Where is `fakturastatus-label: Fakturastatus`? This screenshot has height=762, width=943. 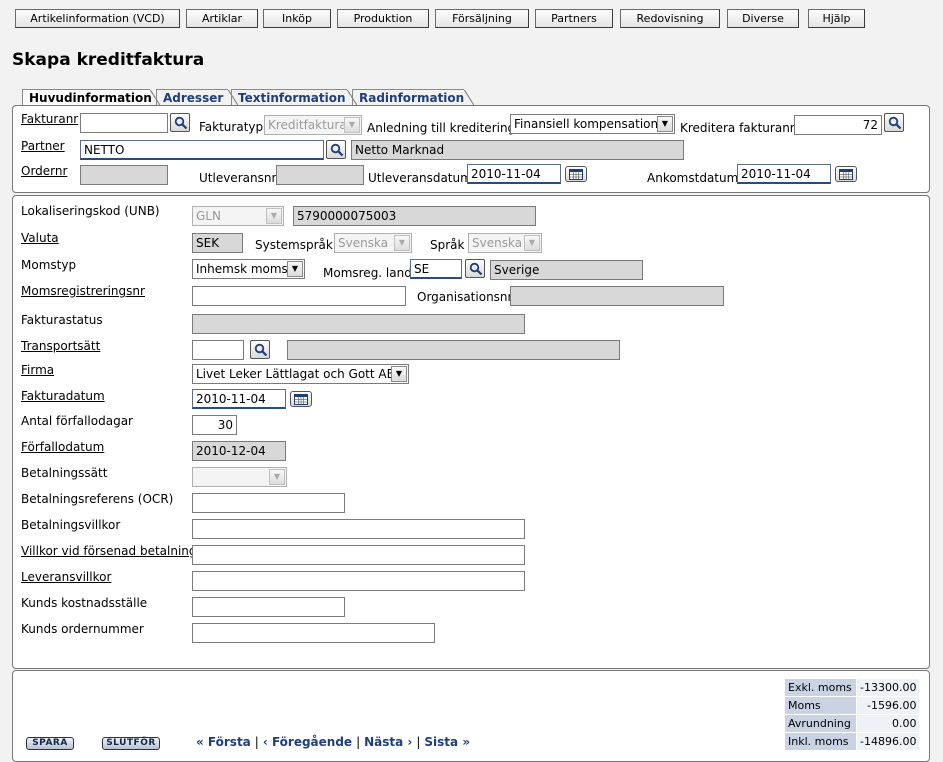 fakturastatus-label: Fakturastatus is located at coordinates (62, 320).